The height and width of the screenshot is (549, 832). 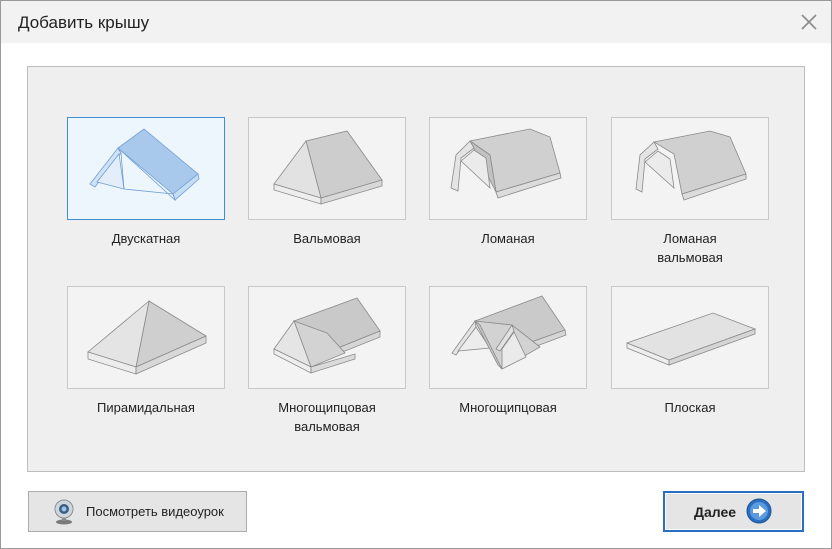 I want to click on roof-label-multi-gable: Многощипцовая, so click(x=508, y=407).